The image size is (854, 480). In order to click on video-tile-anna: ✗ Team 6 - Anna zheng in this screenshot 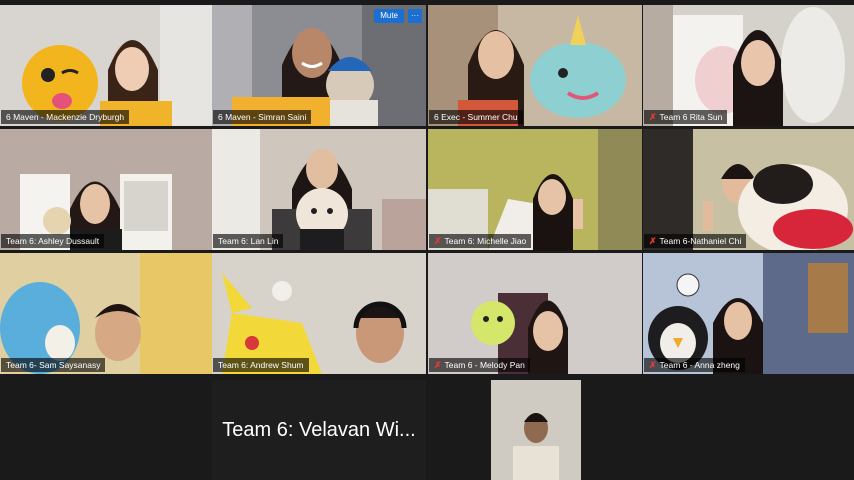, I will do `click(748, 313)`.